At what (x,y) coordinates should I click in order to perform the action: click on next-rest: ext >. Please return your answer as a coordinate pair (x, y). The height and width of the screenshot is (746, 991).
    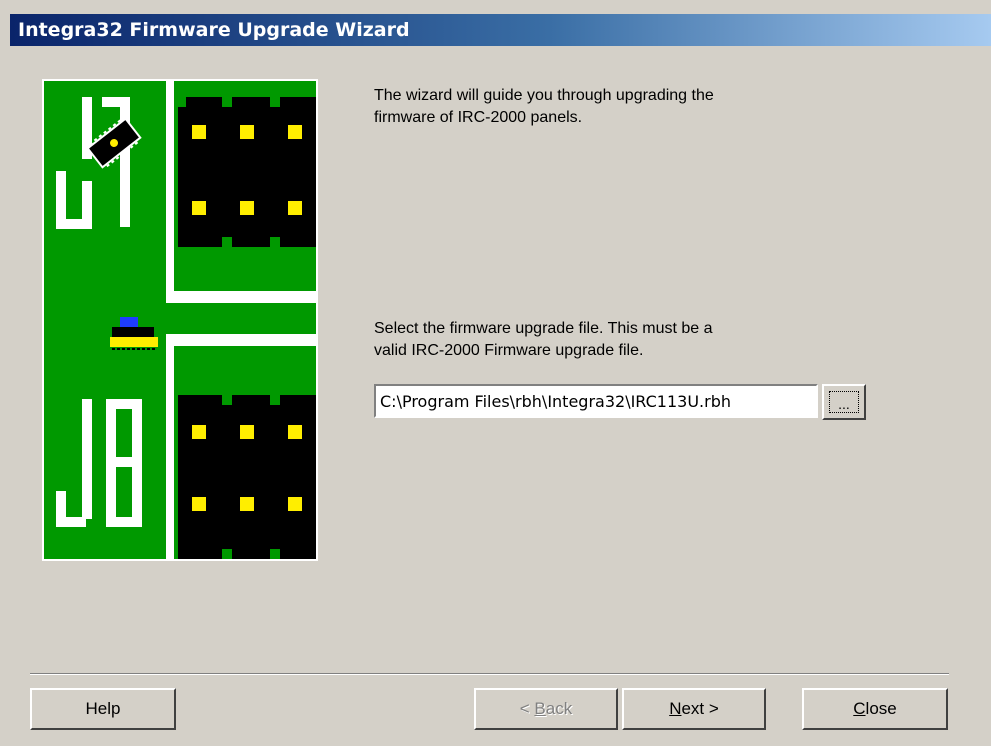
    Looking at the image, I should click on (700, 708).